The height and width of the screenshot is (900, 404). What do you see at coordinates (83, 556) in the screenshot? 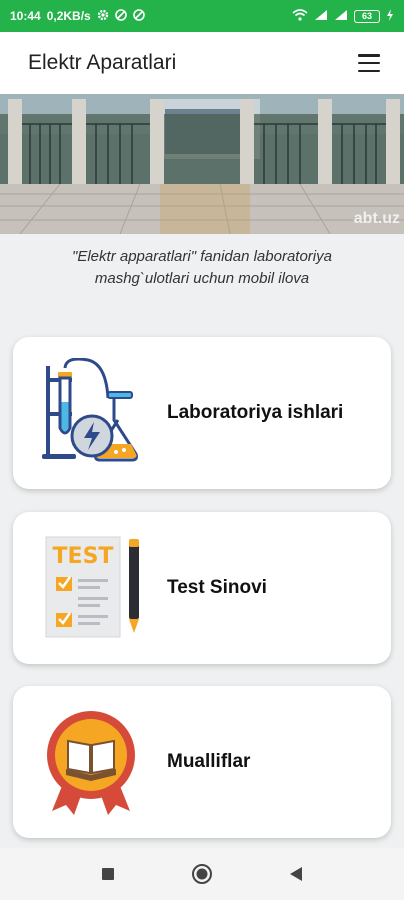
I see `svg-text: TEST` at bounding box center [83, 556].